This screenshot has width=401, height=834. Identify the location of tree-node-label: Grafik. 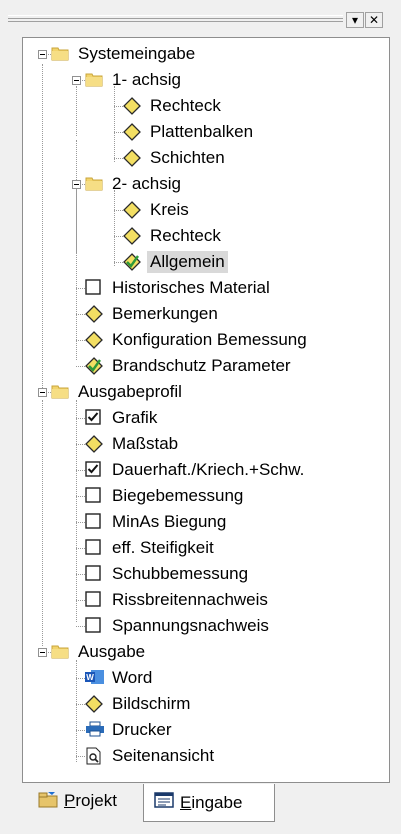
(134, 418).